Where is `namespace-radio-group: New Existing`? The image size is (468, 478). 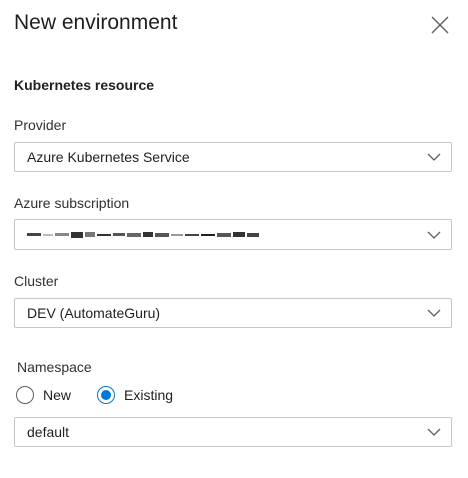
namespace-radio-group: New Existing is located at coordinates (107, 395).